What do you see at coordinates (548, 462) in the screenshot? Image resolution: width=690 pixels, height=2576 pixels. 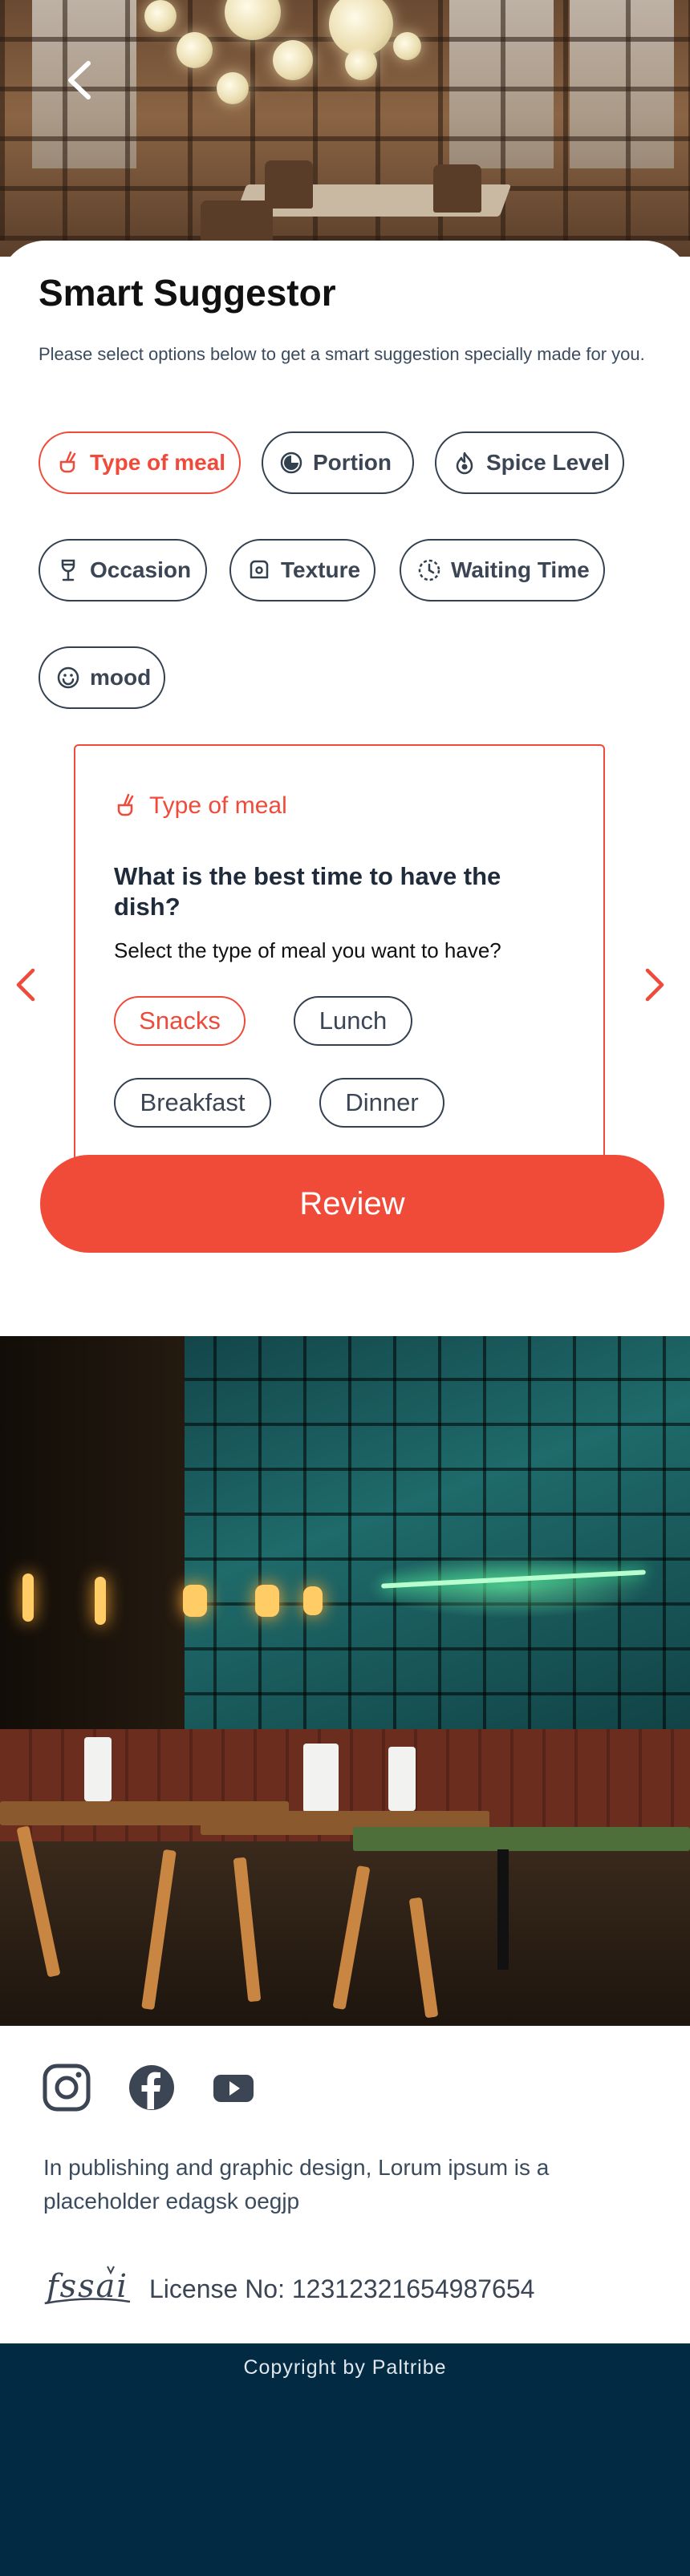 I see `chip-label: Spice Level` at bounding box center [548, 462].